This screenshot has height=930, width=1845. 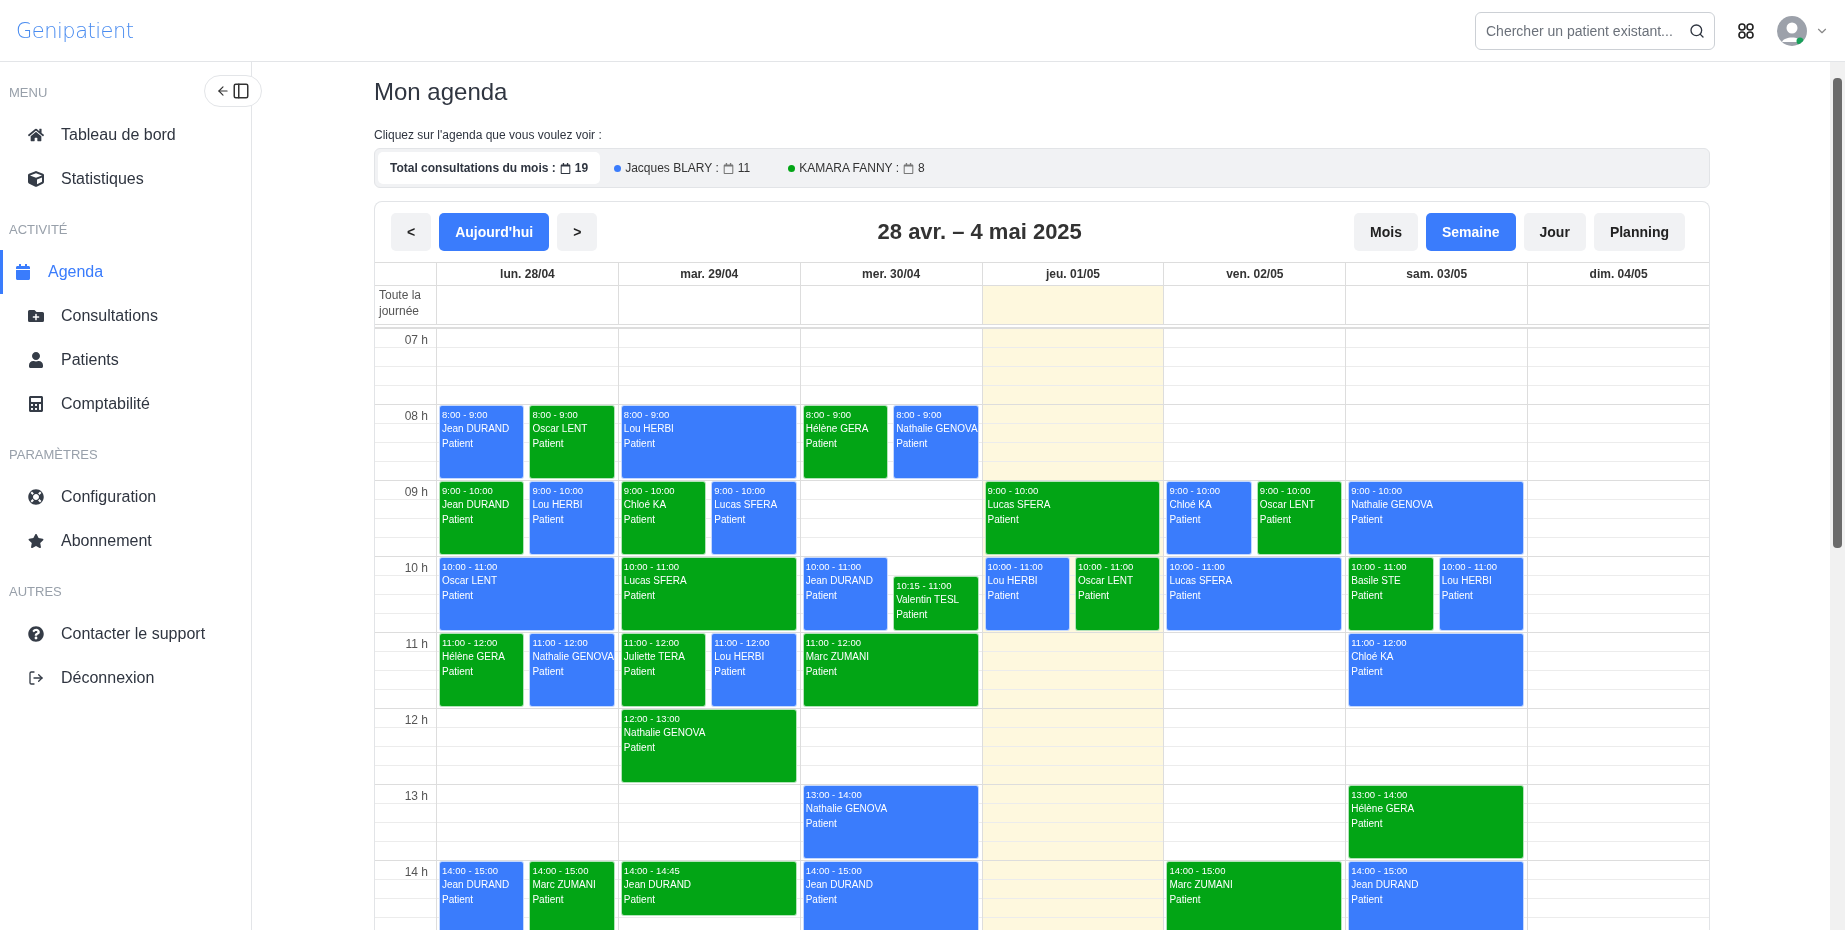 What do you see at coordinates (488, 135) in the screenshot?
I see `hint-text: Cliquez sur l'agenda que vous voulez voir :` at bounding box center [488, 135].